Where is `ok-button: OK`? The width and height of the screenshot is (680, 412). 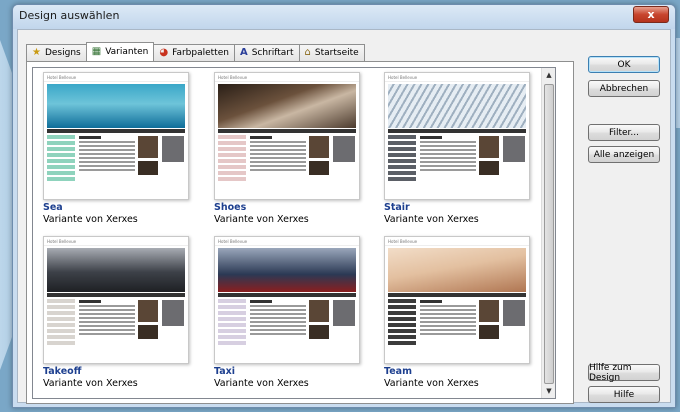 ok-button: OK is located at coordinates (624, 64).